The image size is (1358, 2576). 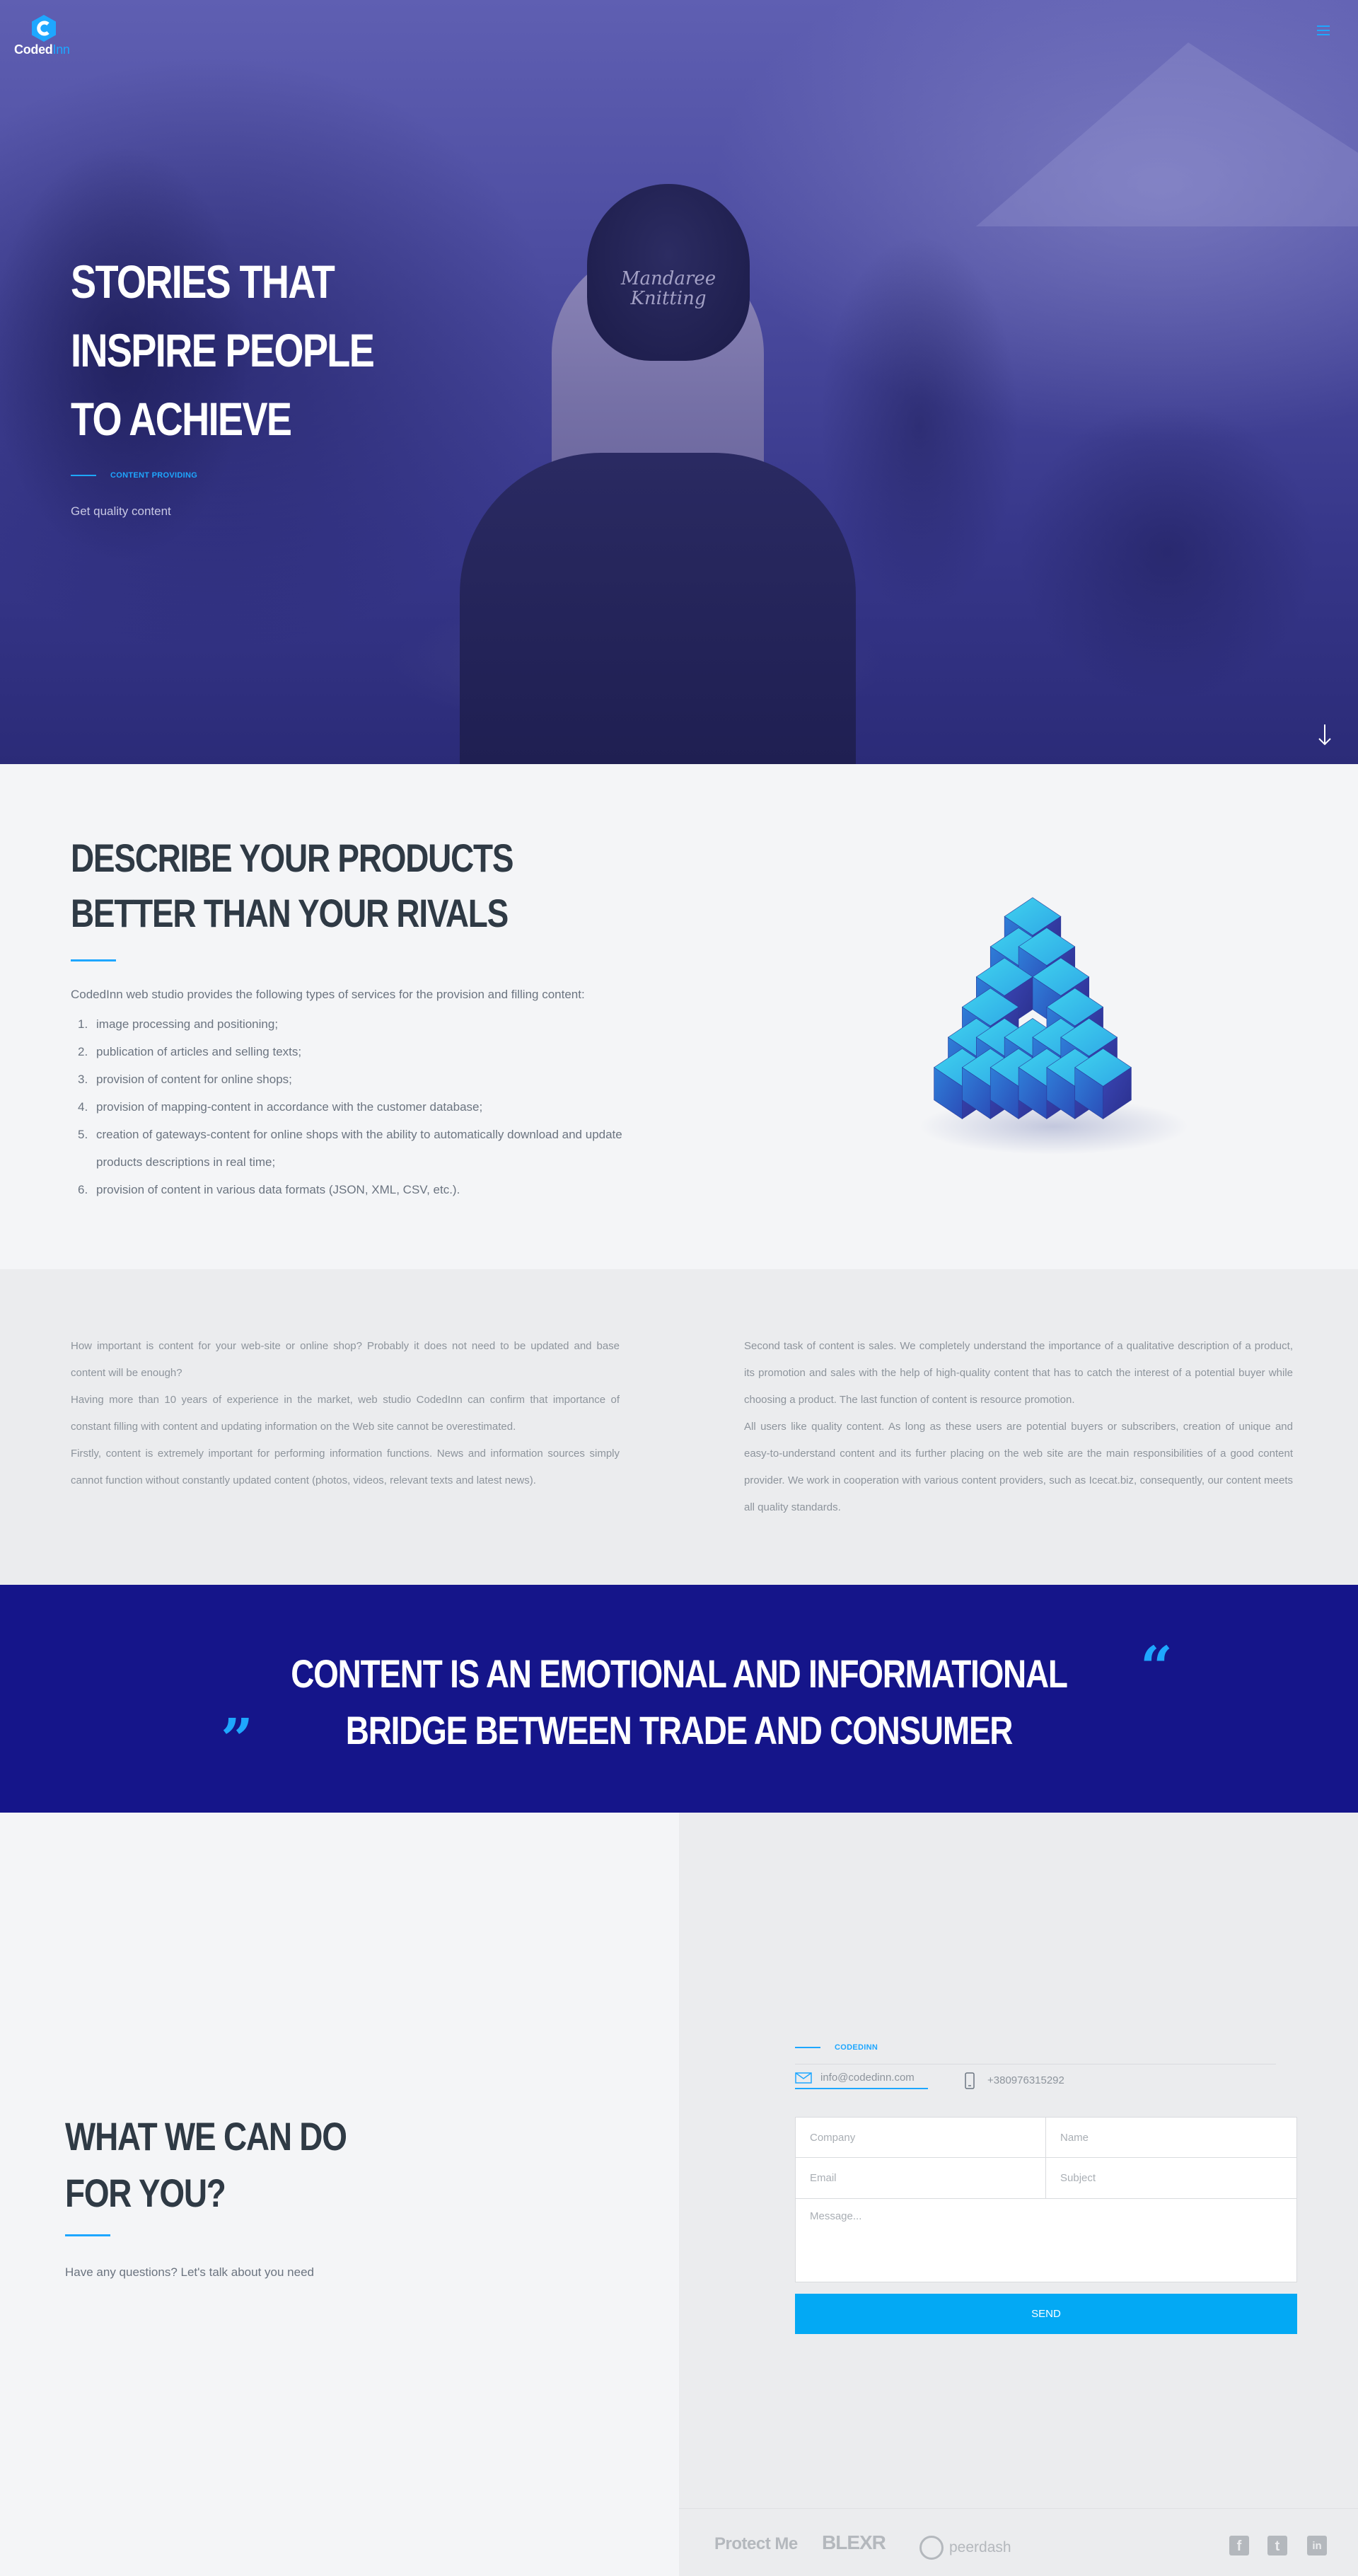 What do you see at coordinates (206, 2164) in the screenshot?
I see `contact-title: WHAT WE CAN DO FOR YOU?` at bounding box center [206, 2164].